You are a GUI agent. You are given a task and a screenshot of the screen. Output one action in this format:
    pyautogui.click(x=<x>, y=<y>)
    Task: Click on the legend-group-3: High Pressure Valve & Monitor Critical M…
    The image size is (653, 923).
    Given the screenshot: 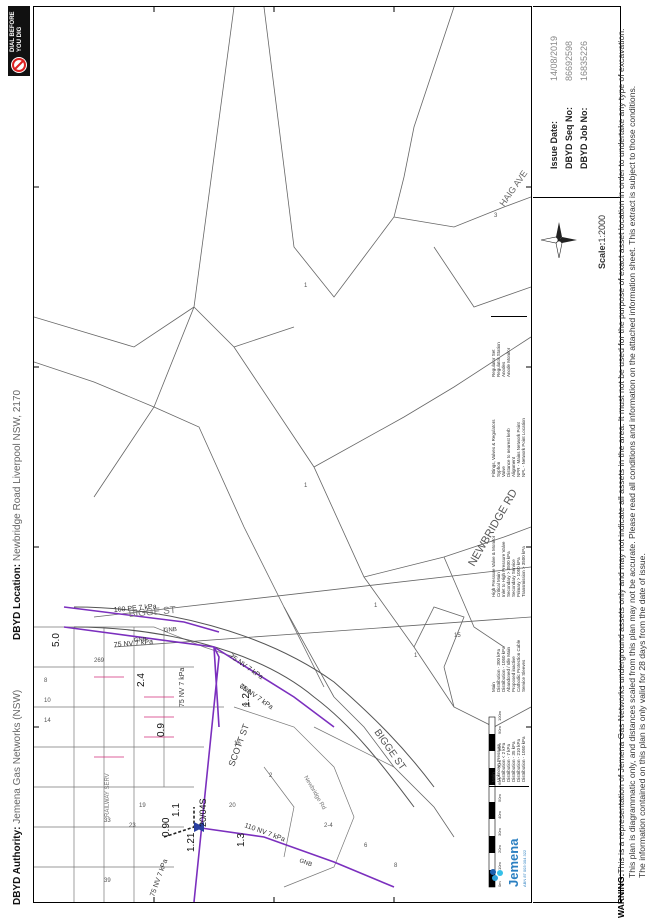 What is the action you would take?
    pyautogui.click(x=508, y=542)
    